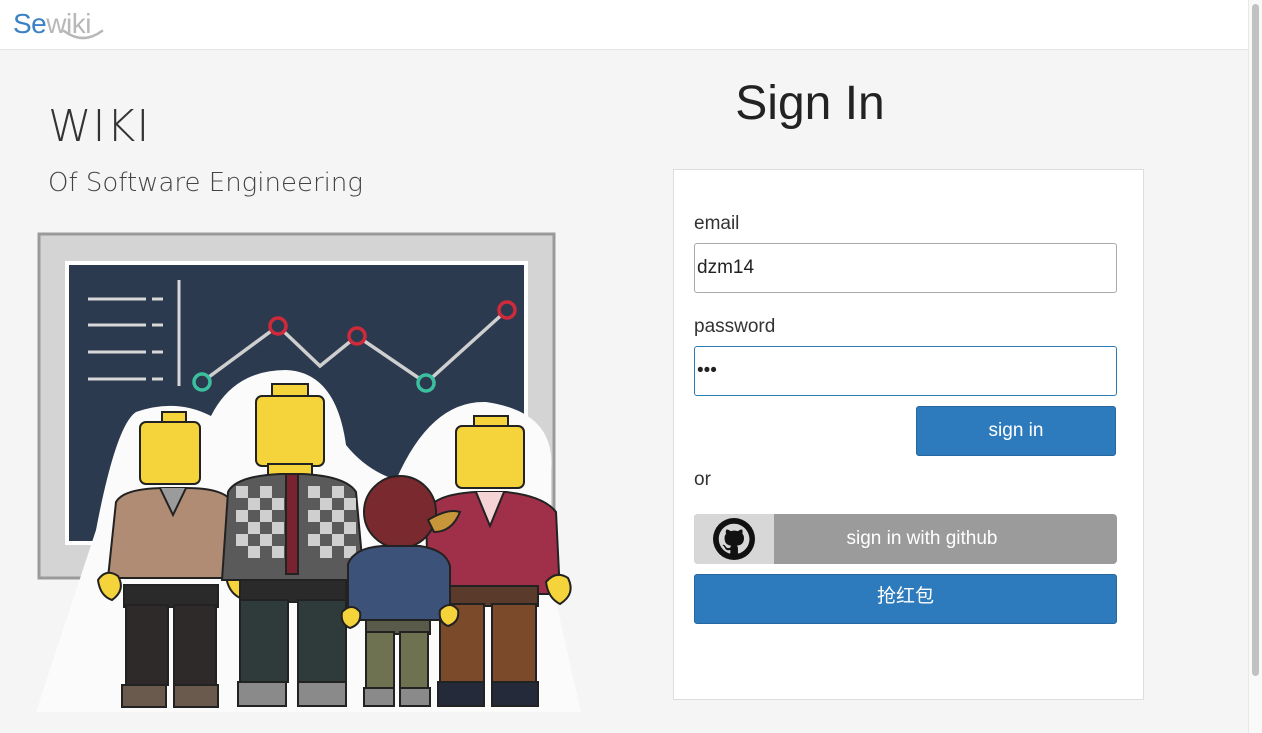 The image size is (1262, 733). I want to click on email-field, so click(905, 268).